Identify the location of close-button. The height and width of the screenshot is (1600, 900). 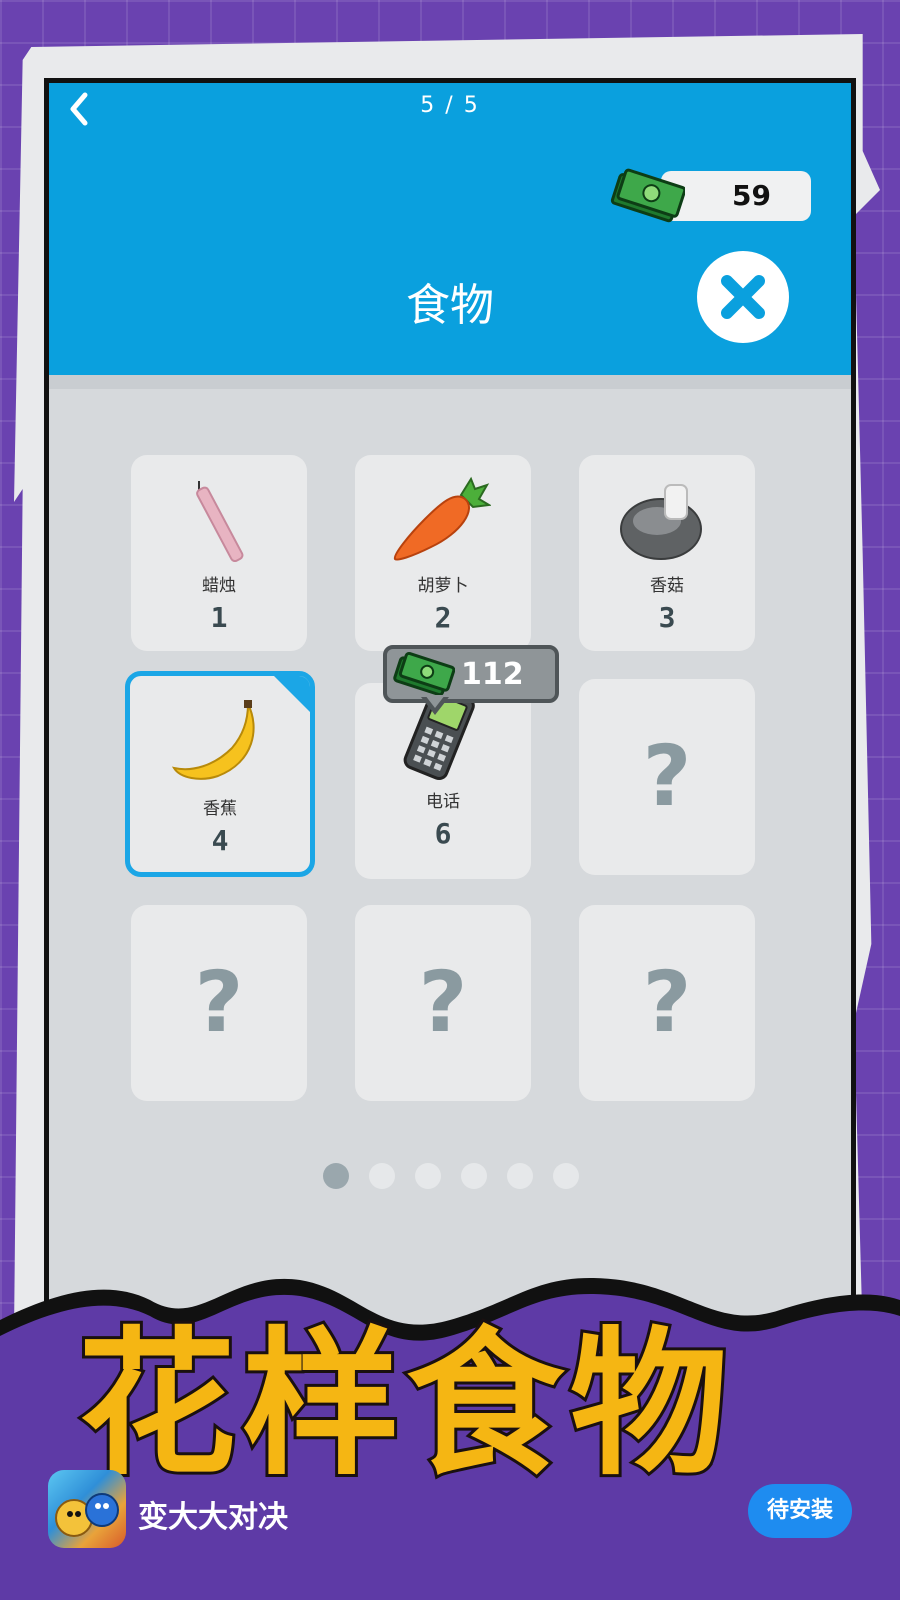
(743, 297).